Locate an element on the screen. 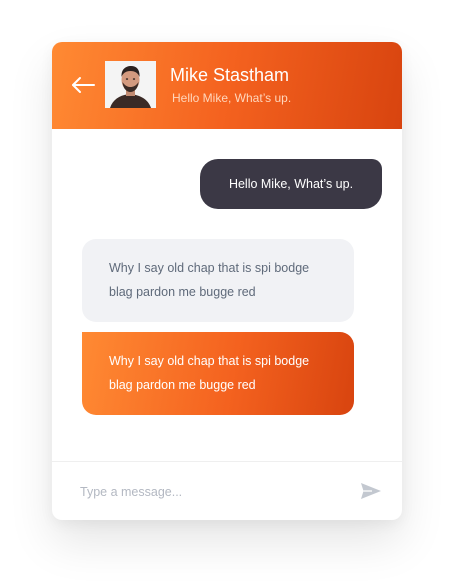  arrow-left-icon is located at coordinates (83, 85).